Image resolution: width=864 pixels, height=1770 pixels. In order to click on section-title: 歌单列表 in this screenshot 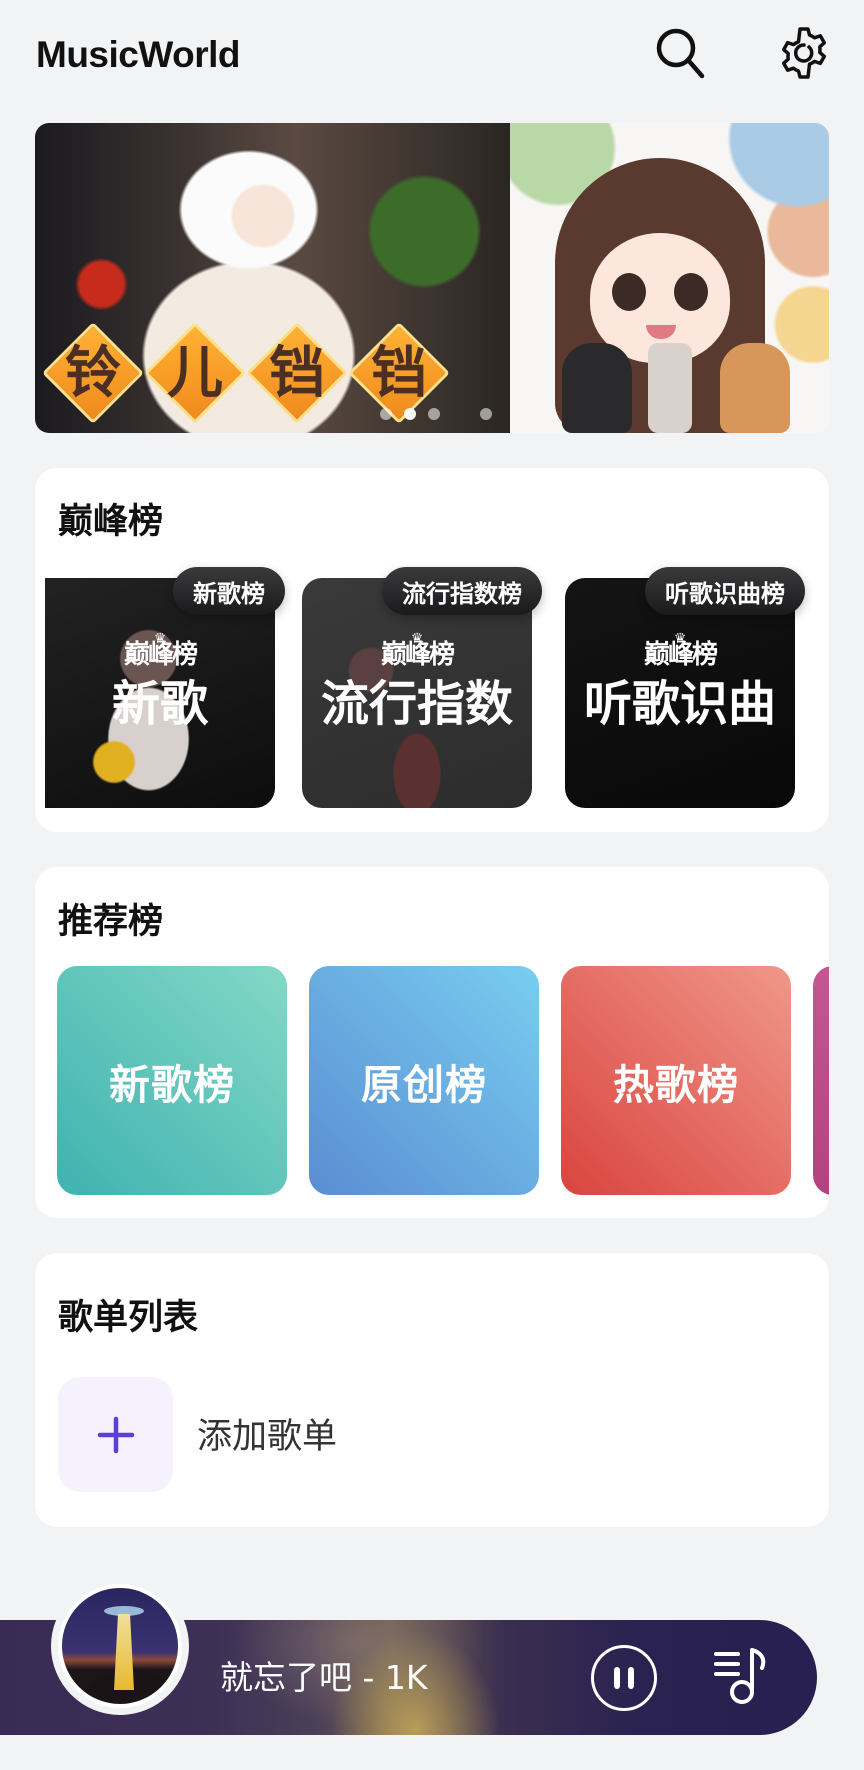, I will do `click(128, 1318)`.